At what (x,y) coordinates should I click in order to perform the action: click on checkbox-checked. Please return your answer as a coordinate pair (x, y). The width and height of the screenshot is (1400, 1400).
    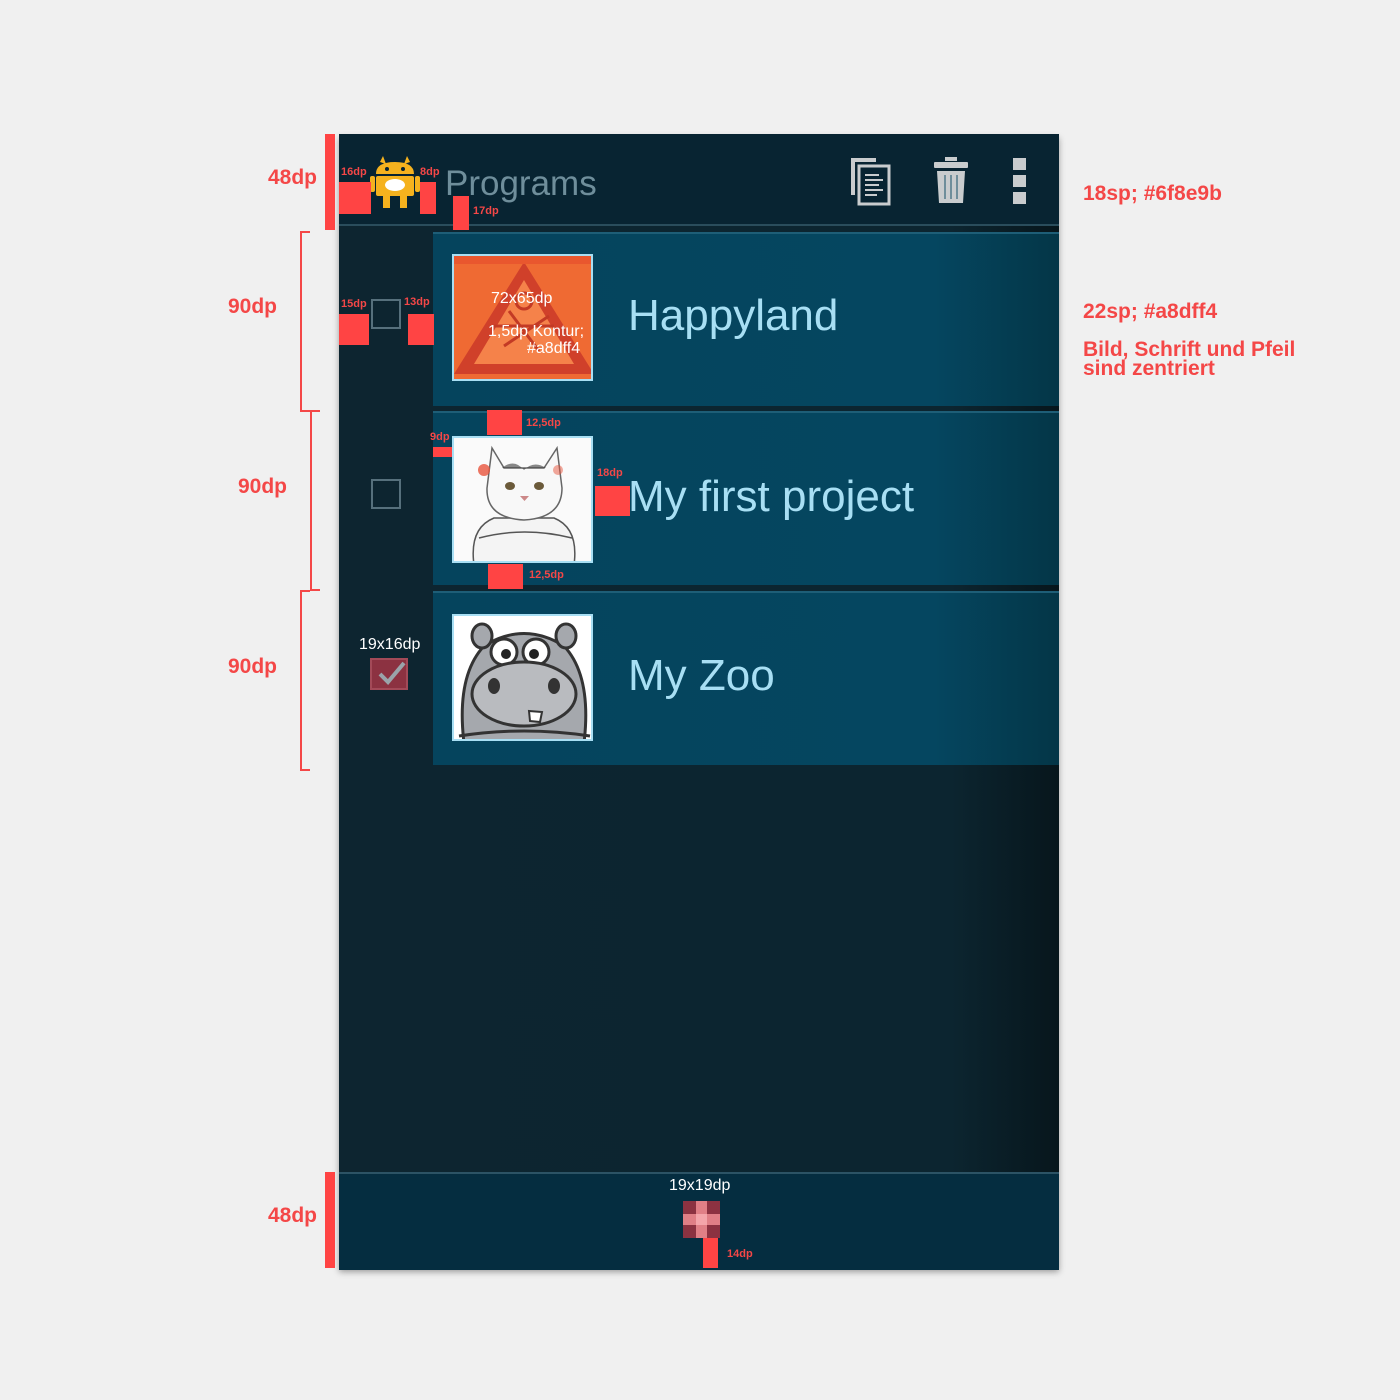
    Looking at the image, I should click on (389, 674).